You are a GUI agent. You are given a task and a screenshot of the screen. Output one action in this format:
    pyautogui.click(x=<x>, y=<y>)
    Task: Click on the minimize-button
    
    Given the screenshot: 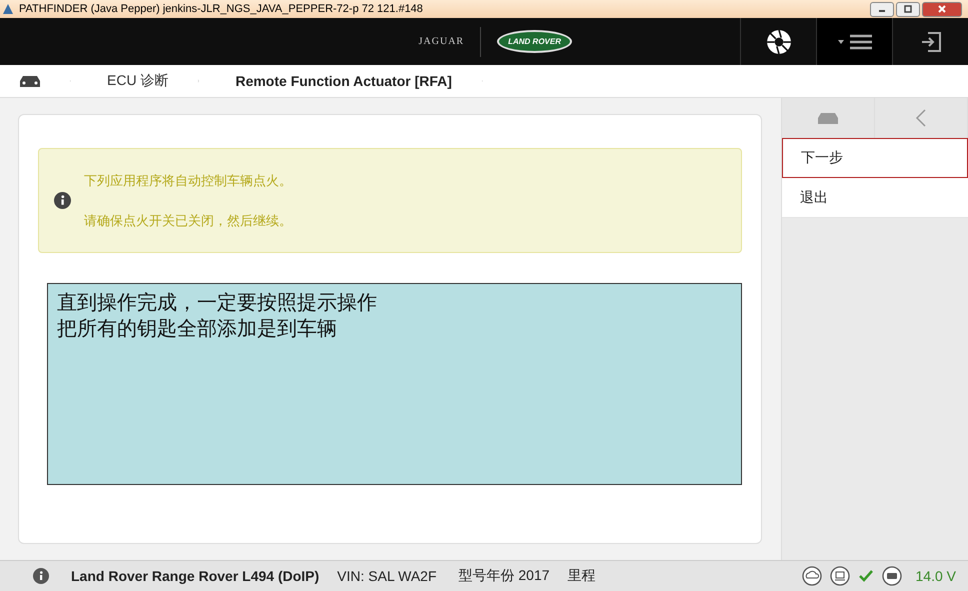 What is the action you would take?
    pyautogui.click(x=882, y=9)
    